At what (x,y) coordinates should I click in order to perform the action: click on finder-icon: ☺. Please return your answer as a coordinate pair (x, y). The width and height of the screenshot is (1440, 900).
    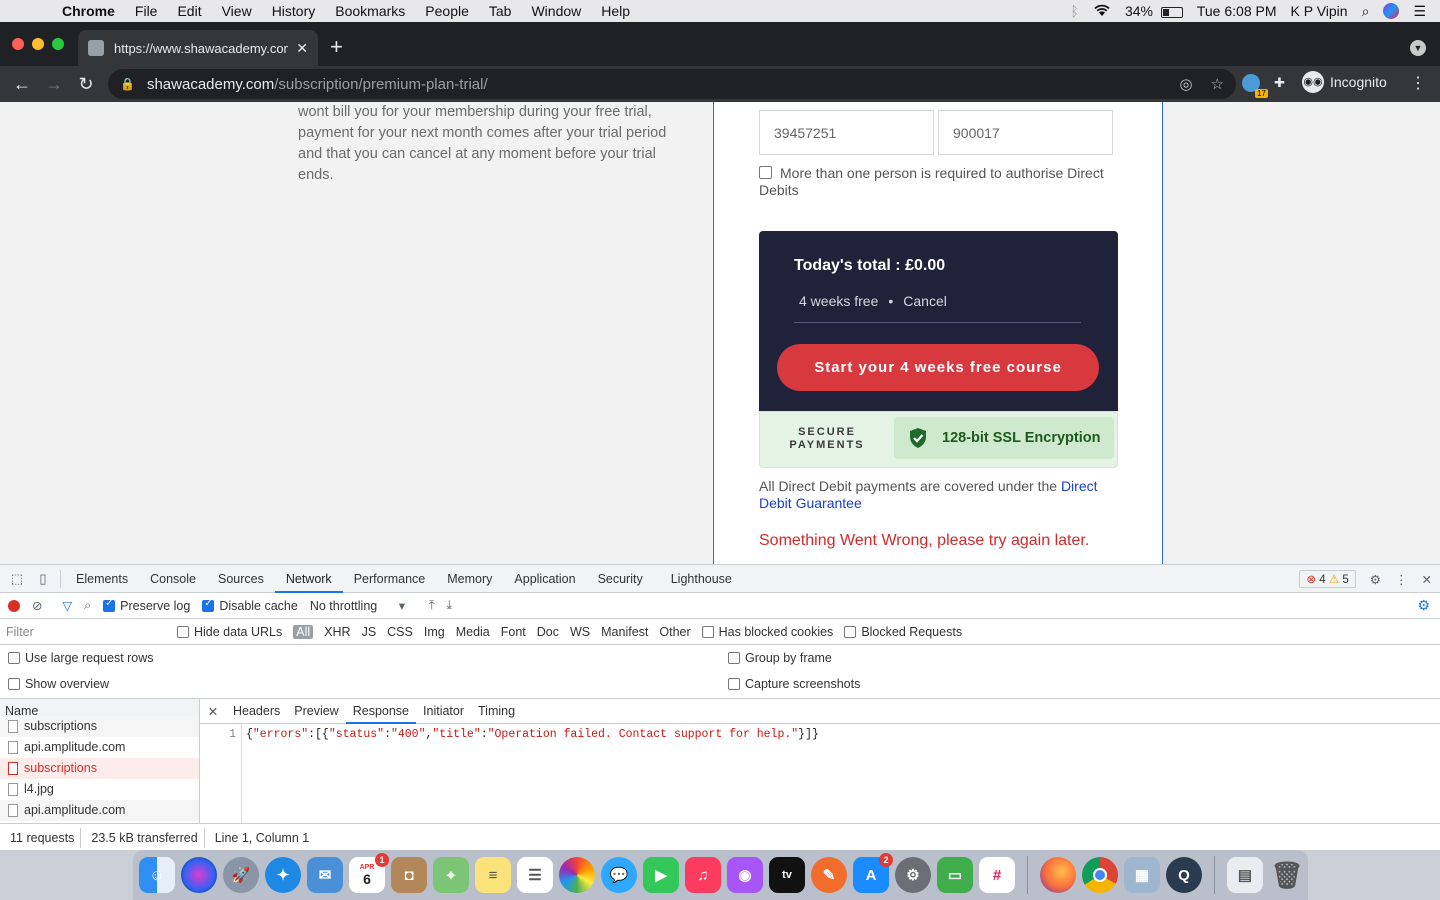
    Looking at the image, I should click on (157, 875).